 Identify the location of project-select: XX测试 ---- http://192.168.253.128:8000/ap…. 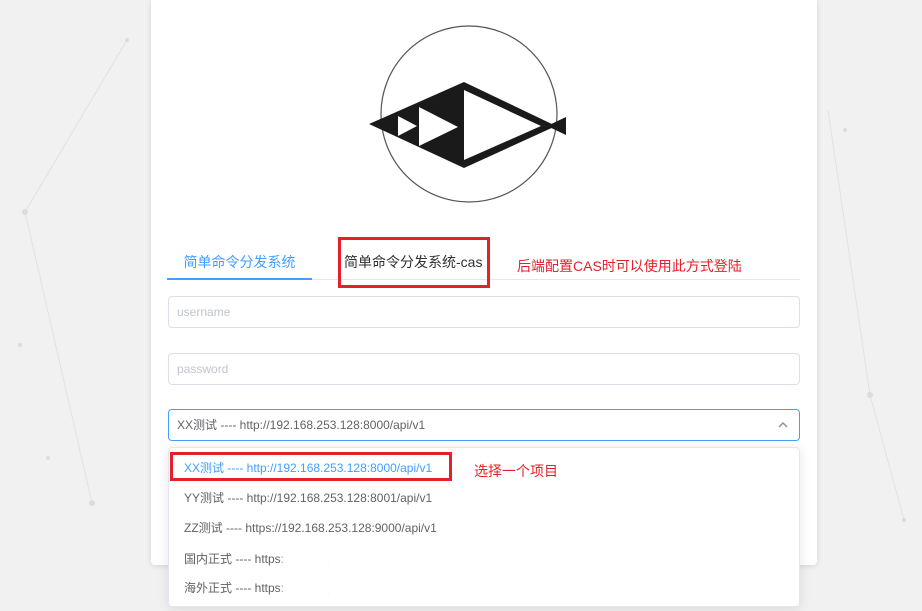
(484, 425).